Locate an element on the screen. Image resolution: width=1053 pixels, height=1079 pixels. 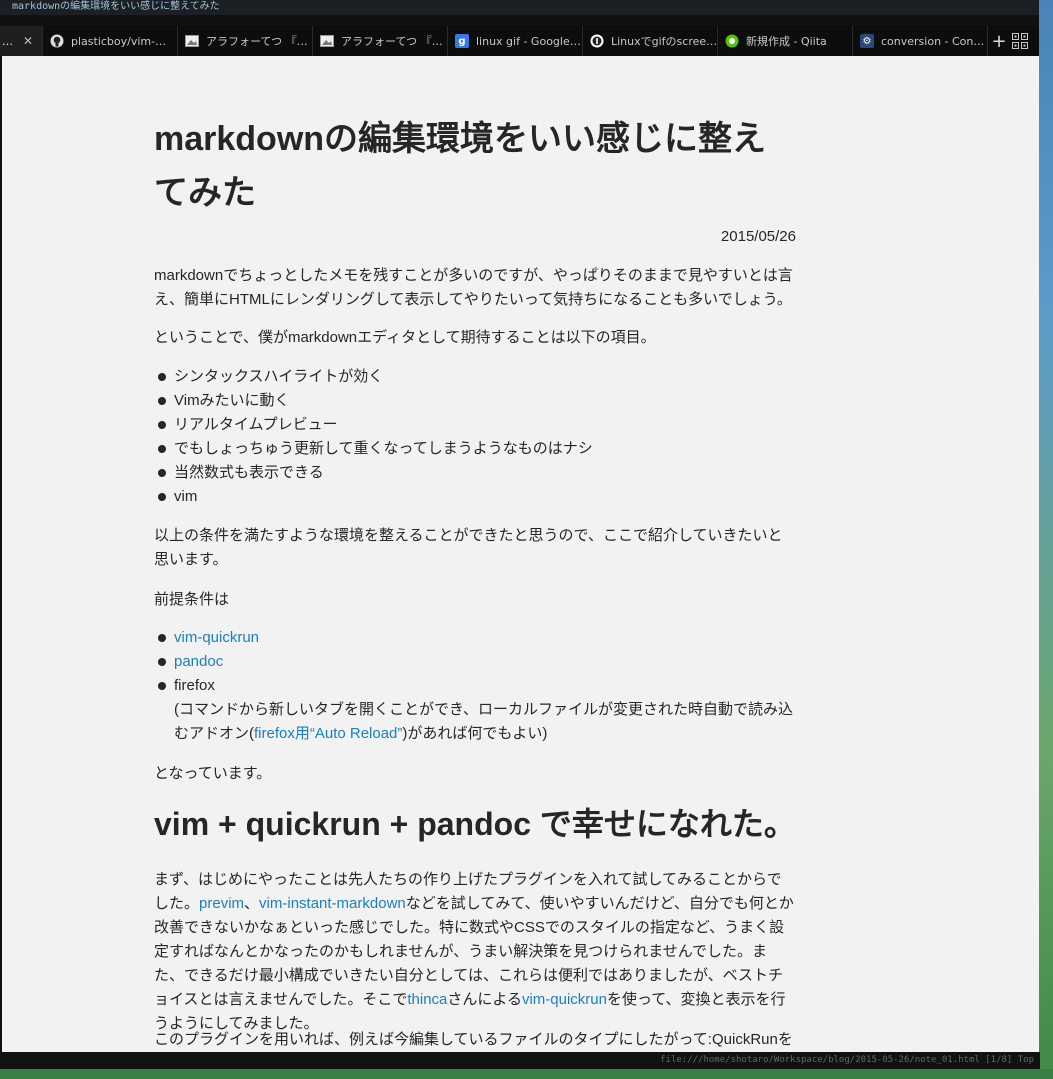
list-item: vim is located at coordinates (475, 497).